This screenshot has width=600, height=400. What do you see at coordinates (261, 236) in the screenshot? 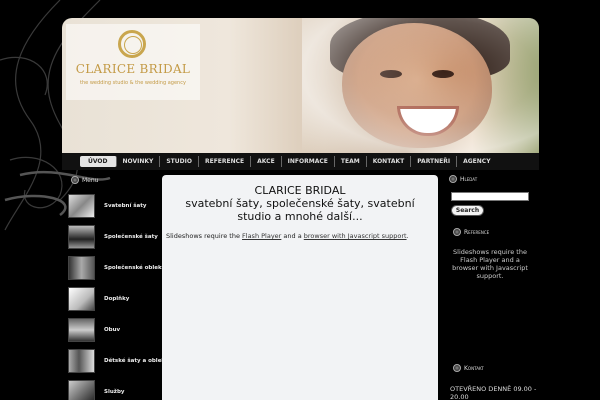
I see `flash-player-link: Flash Player` at bounding box center [261, 236].